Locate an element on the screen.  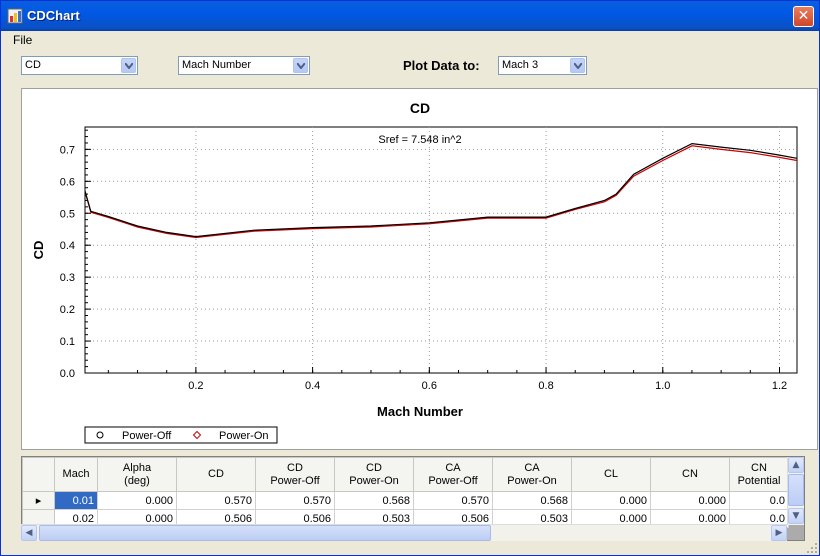
scroll-left-icon: ◀ is located at coordinates (29, 533).